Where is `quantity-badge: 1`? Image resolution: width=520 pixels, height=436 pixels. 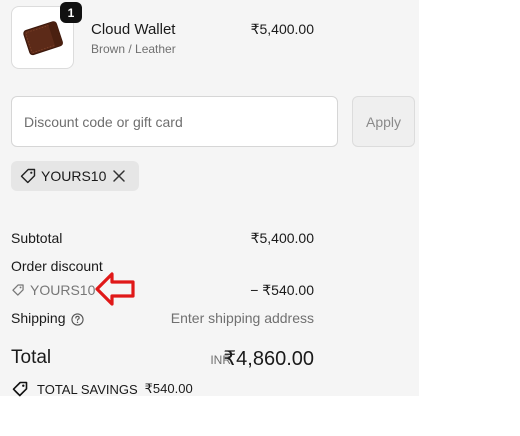
quantity-badge: 1 is located at coordinates (71, 12).